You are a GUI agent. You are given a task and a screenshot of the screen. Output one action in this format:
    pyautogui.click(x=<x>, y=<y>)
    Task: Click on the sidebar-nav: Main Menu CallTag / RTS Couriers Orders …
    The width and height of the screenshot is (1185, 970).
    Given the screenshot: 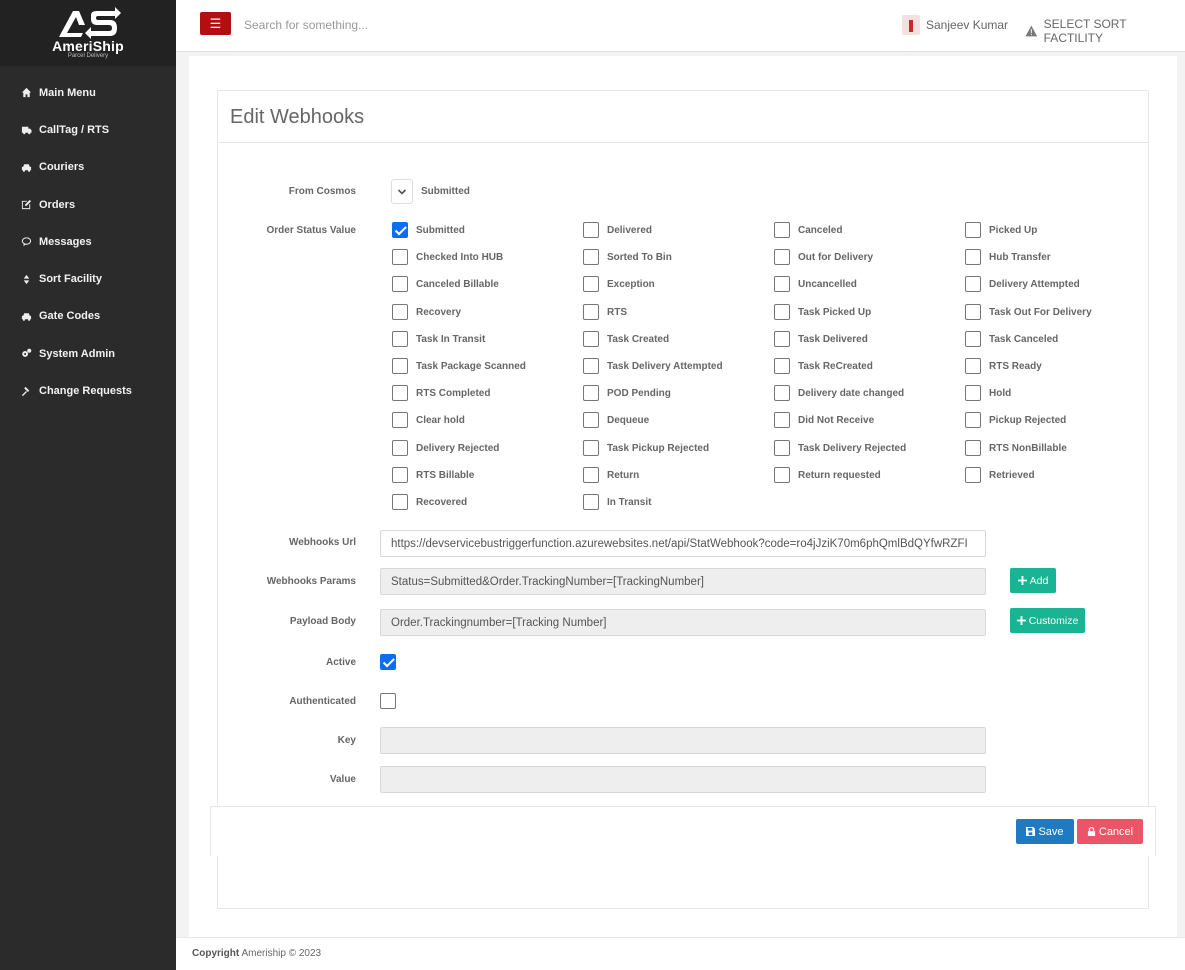 What is the action you would take?
    pyautogui.click(x=88, y=242)
    